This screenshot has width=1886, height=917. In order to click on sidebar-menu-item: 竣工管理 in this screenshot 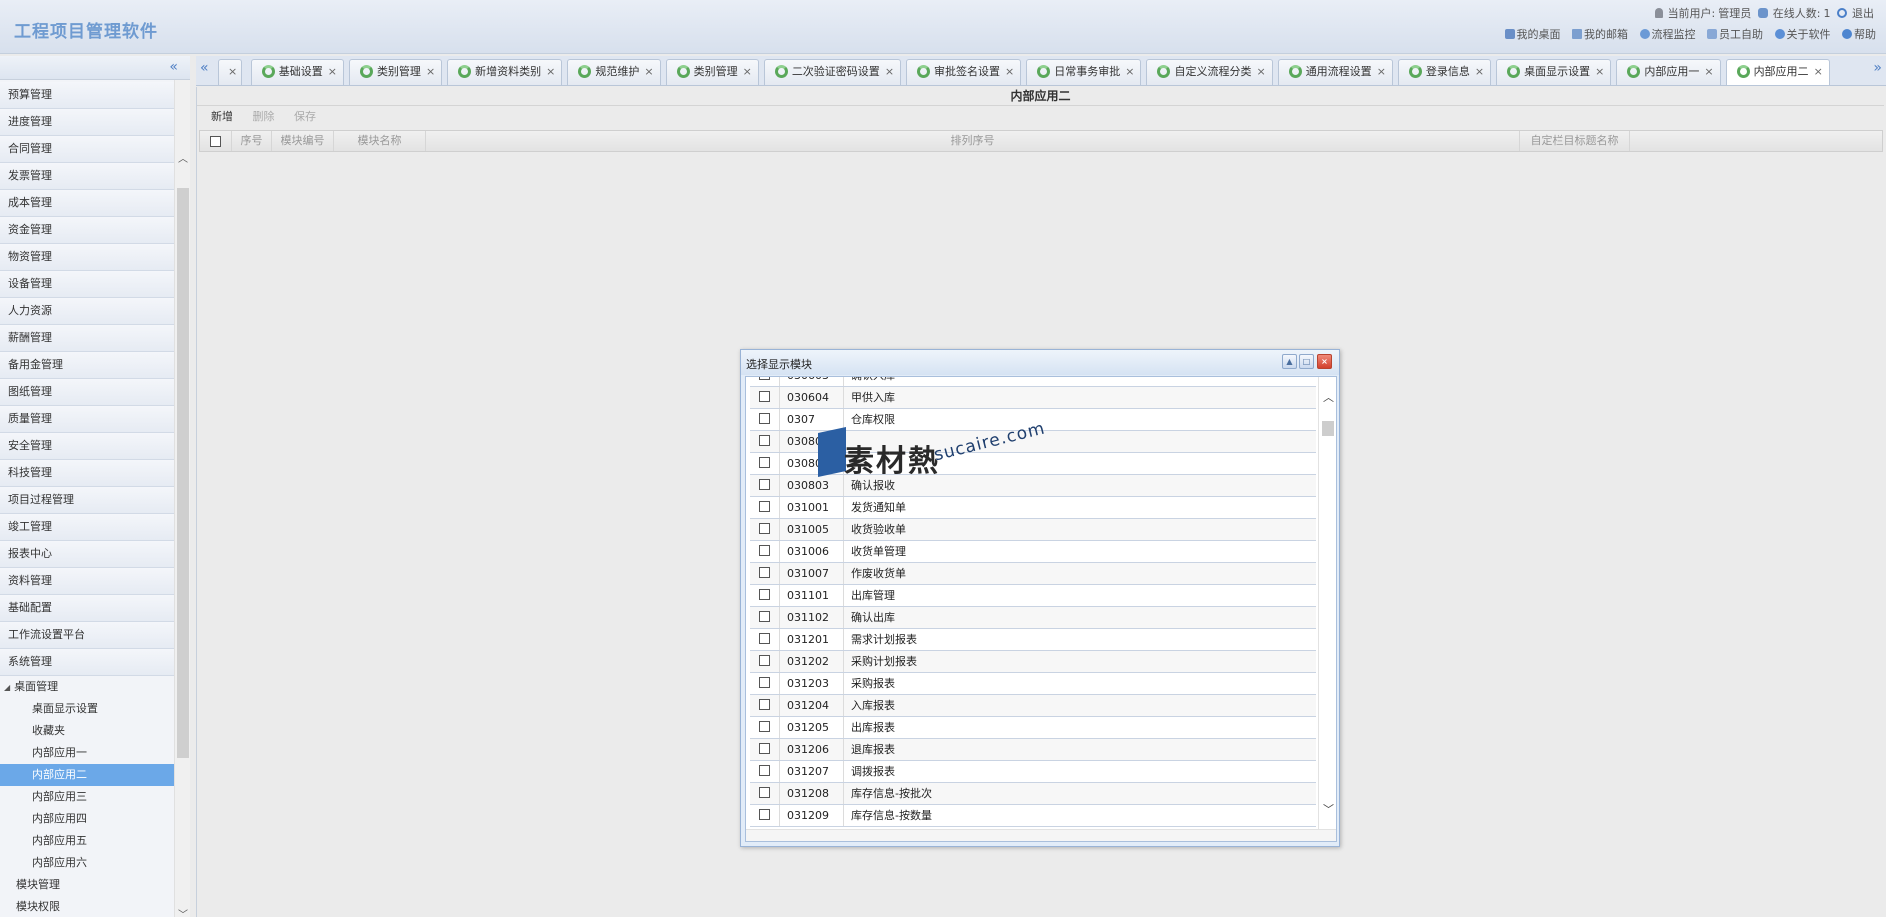, I will do `click(87, 527)`.